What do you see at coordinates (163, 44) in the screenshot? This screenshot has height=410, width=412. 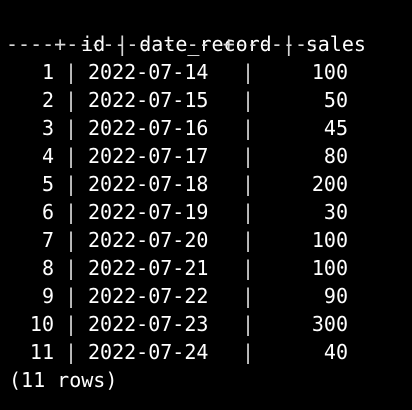 I see `header-rule: ----+-------------+-------` at bounding box center [163, 44].